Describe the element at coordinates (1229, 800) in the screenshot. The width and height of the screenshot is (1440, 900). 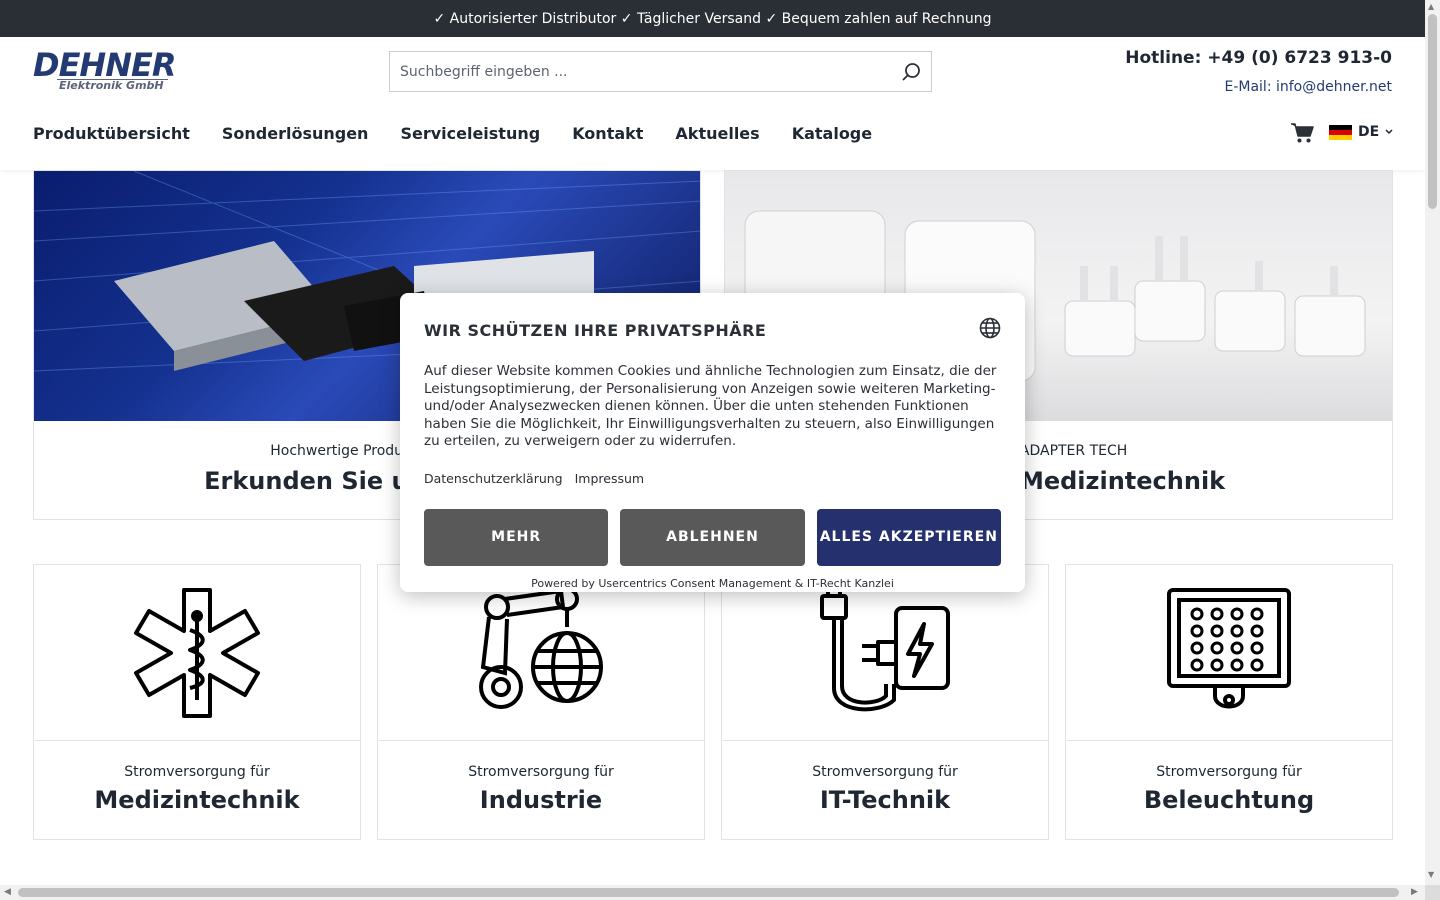
I see `category-title: Beleuchtung` at that location.